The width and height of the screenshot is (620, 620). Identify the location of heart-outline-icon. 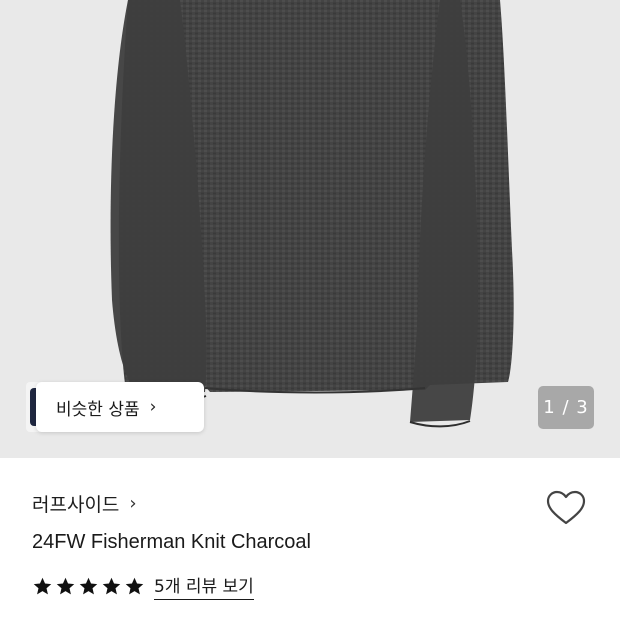
(566, 508).